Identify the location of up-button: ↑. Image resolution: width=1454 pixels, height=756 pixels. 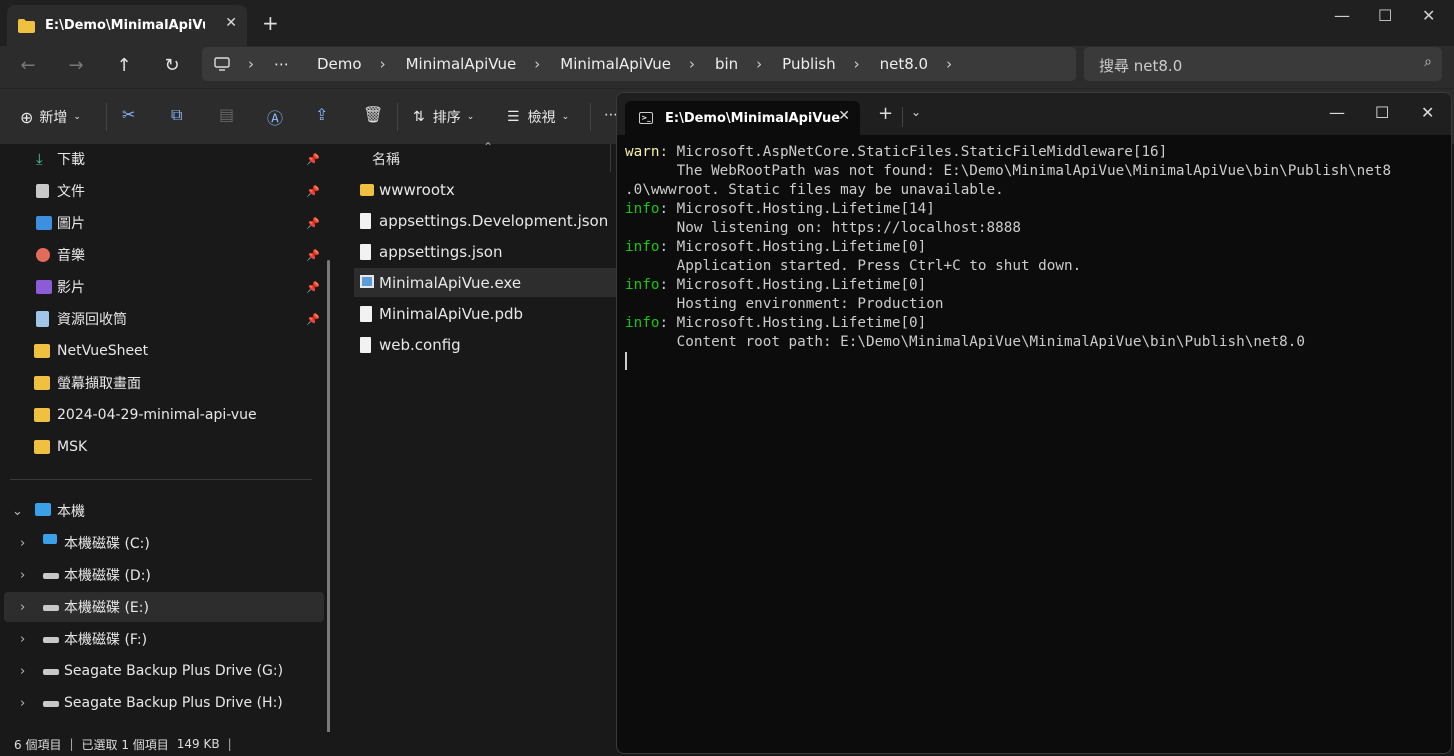
(124, 66).